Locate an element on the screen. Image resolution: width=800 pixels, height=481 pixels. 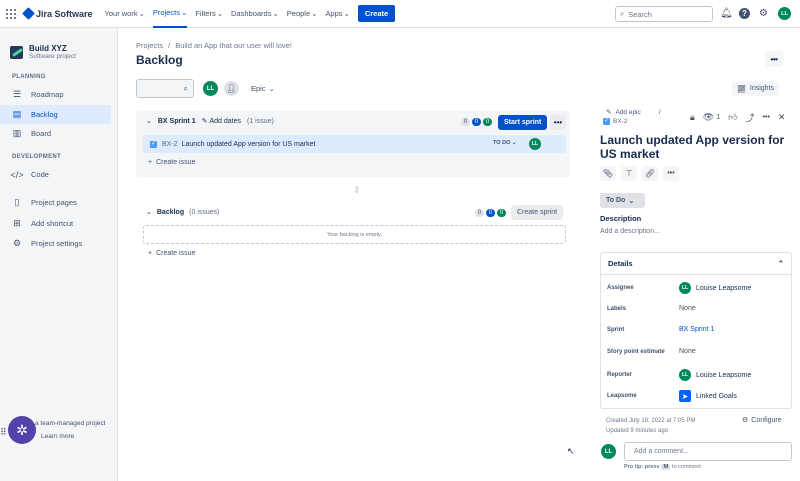
epic-filter: Epic ⌄ is located at coordinates (263, 88).